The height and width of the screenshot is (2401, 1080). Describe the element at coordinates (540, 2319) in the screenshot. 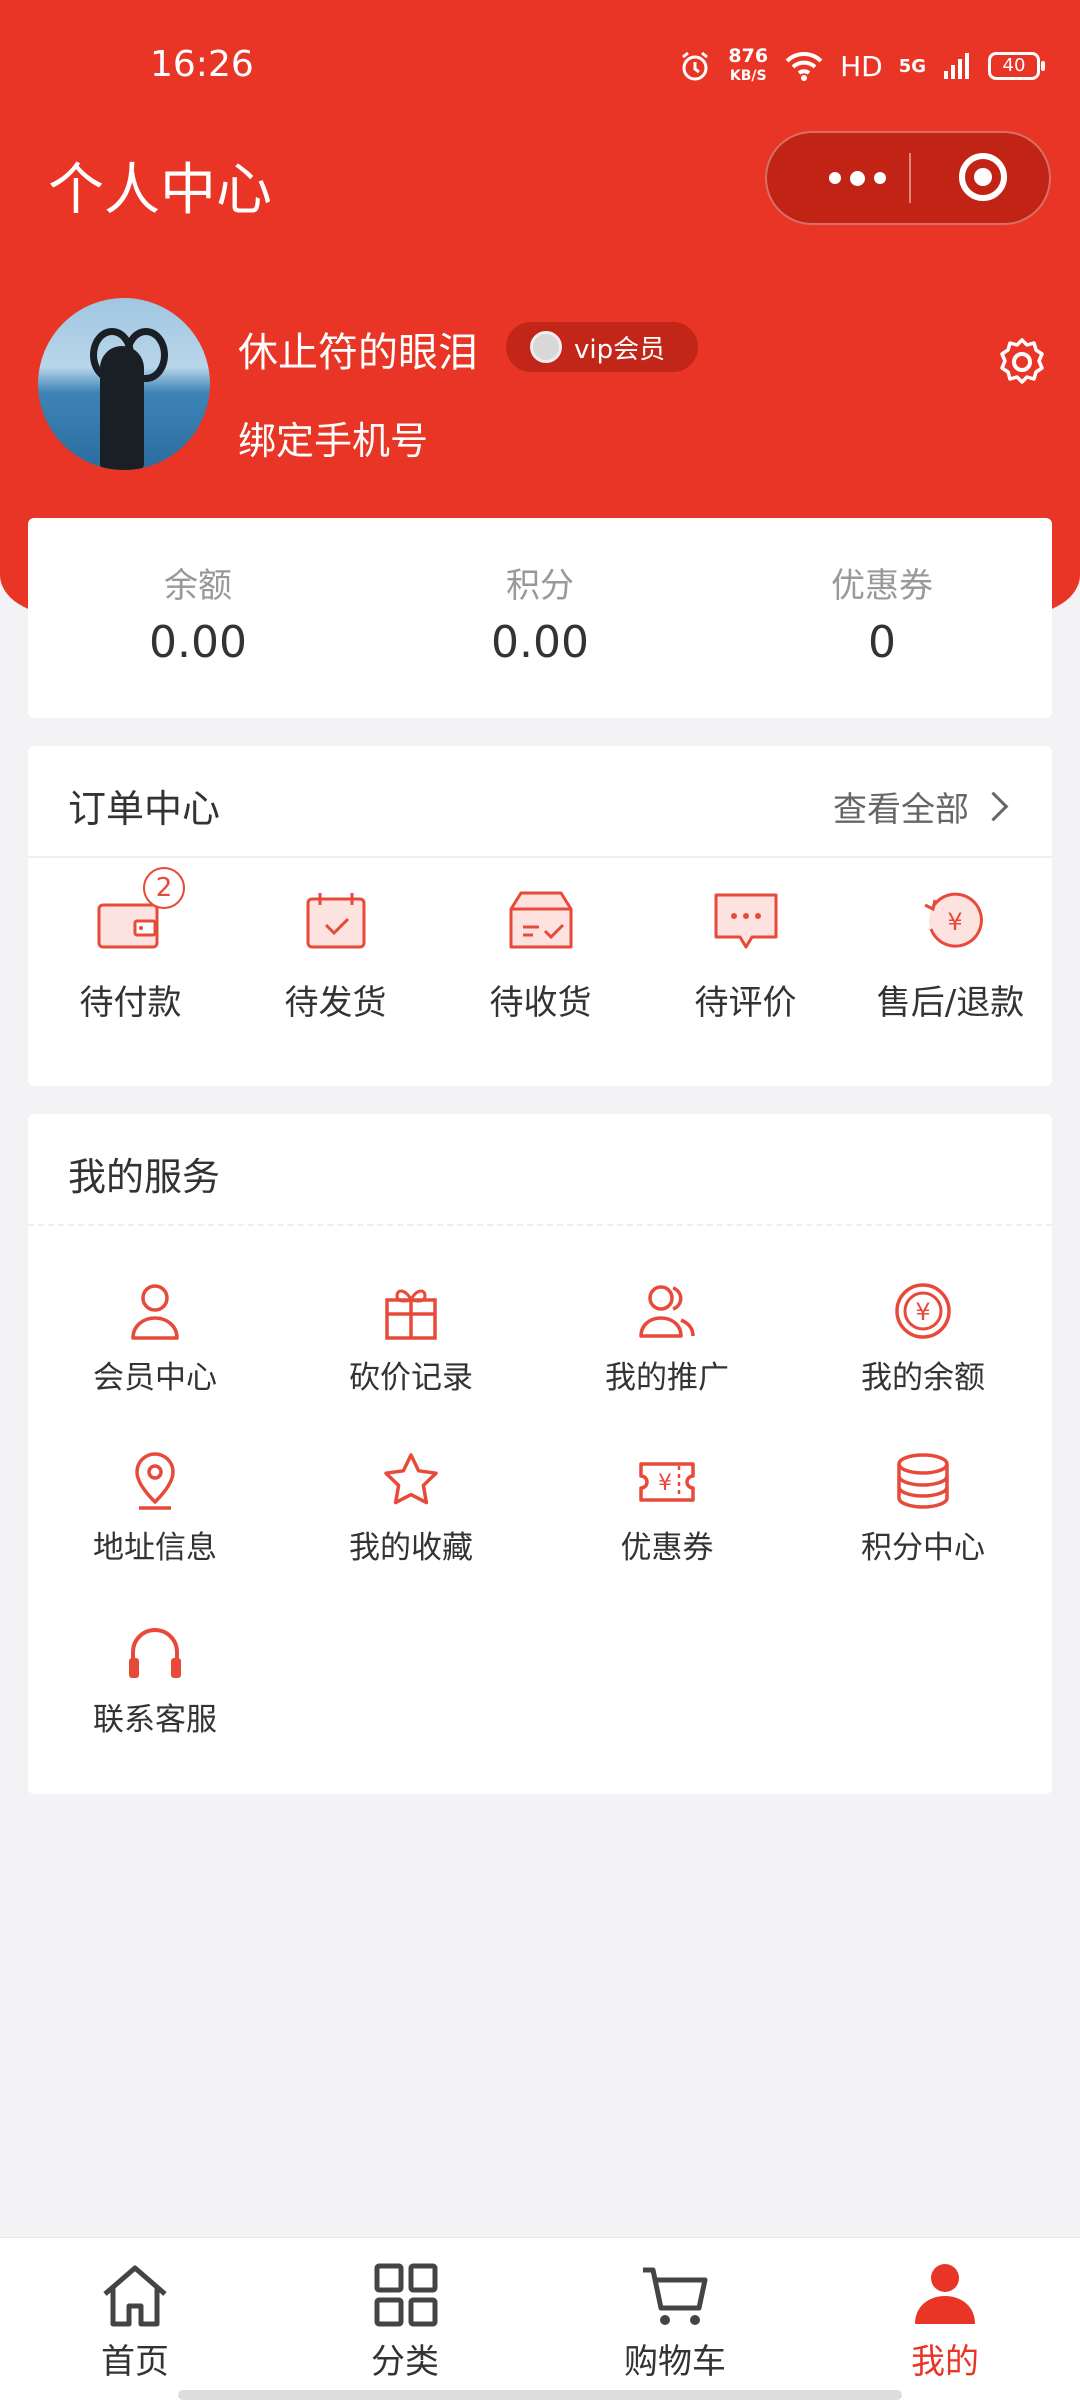

I see `bottom-tab-bar: 首页 分类 购物车 我的` at that location.